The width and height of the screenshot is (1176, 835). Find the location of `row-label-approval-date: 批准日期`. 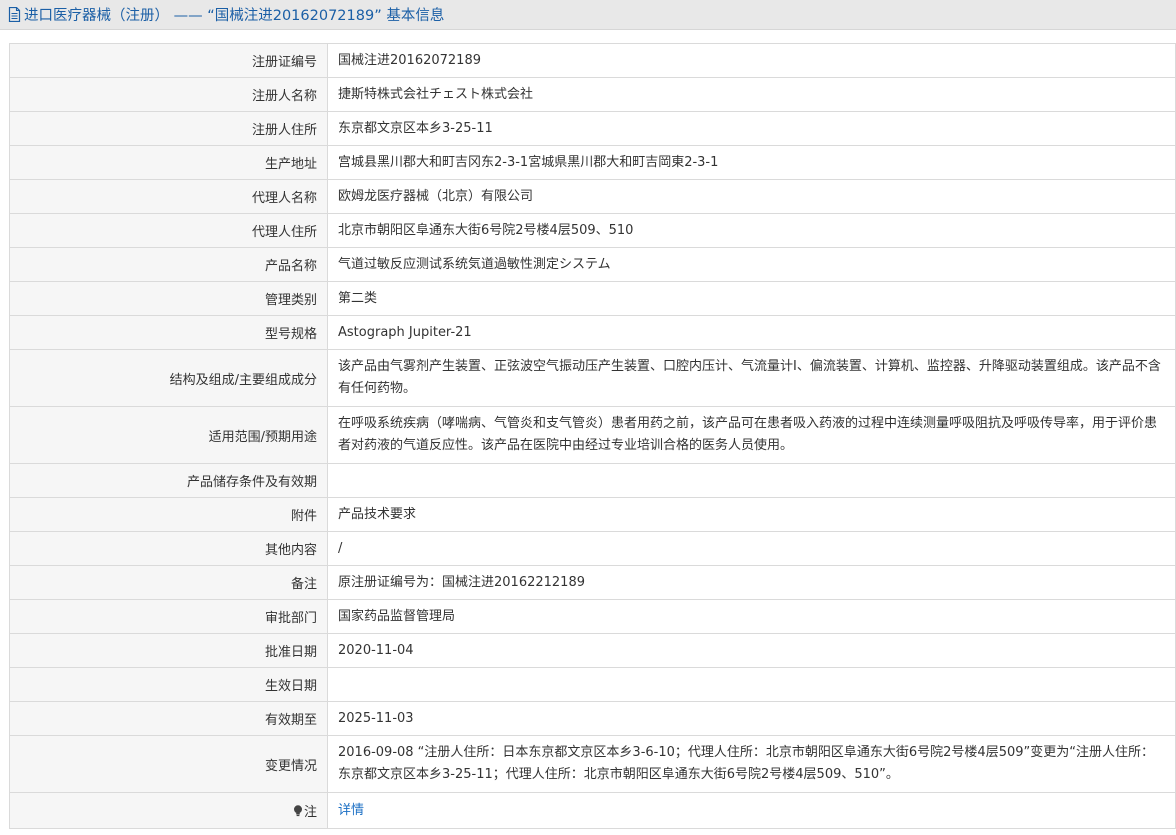

row-label-approval-date: 批准日期 is located at coordinates (168, 650).